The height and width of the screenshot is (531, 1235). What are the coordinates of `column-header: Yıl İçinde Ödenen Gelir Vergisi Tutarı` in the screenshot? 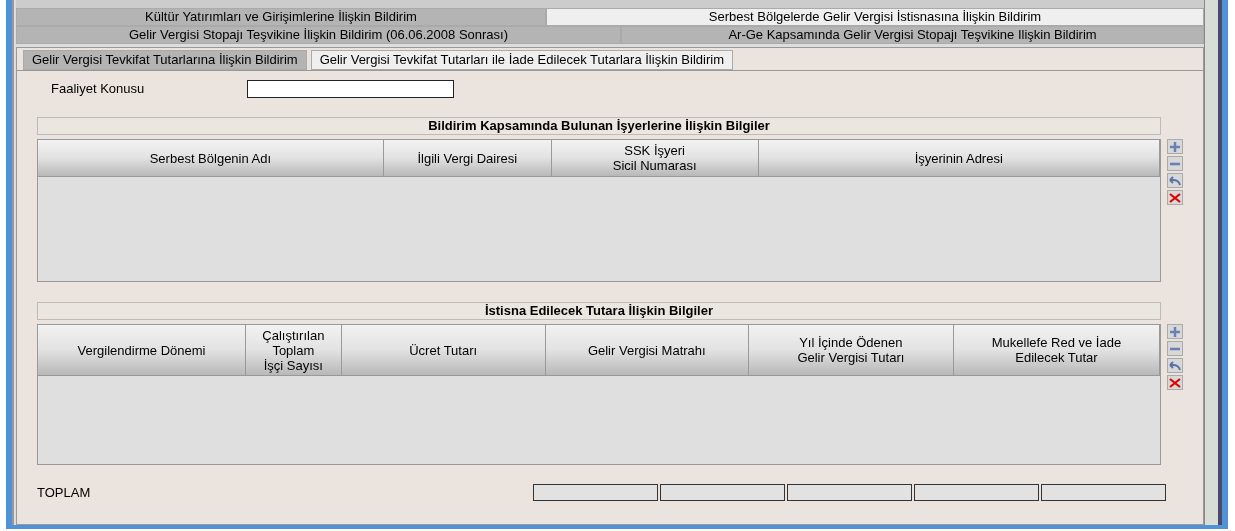 It's located at (851, 350).